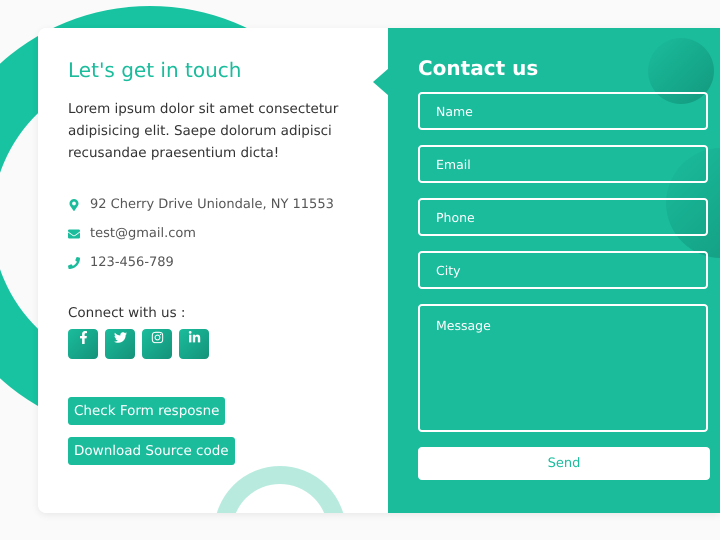 Image resolution: width=720 pixels, height=540 pixels. Describe the element at coordinates (143, 233) in the screenshot. I see `contact-detail: test@gmail.com` at that location.